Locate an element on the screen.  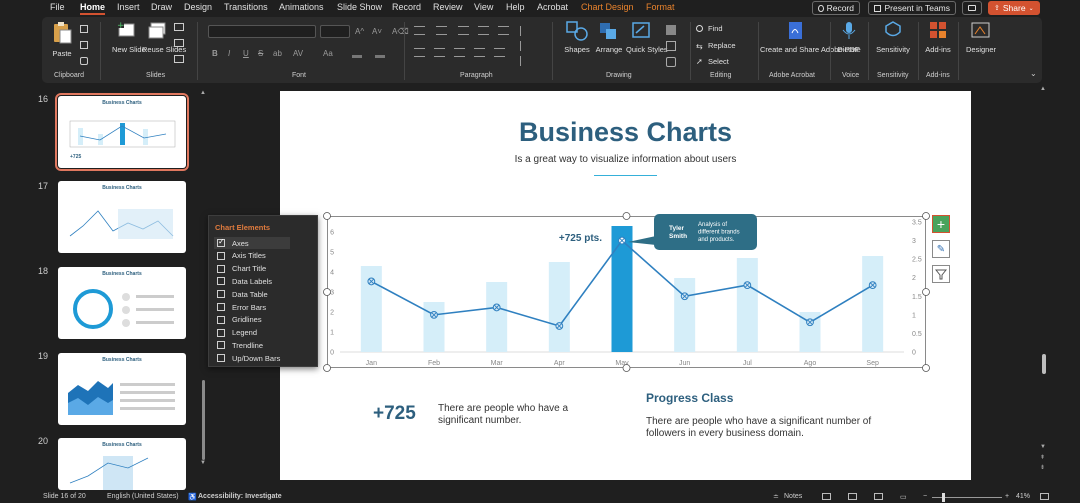
align-center-icon is located at coordinates (439, 52).